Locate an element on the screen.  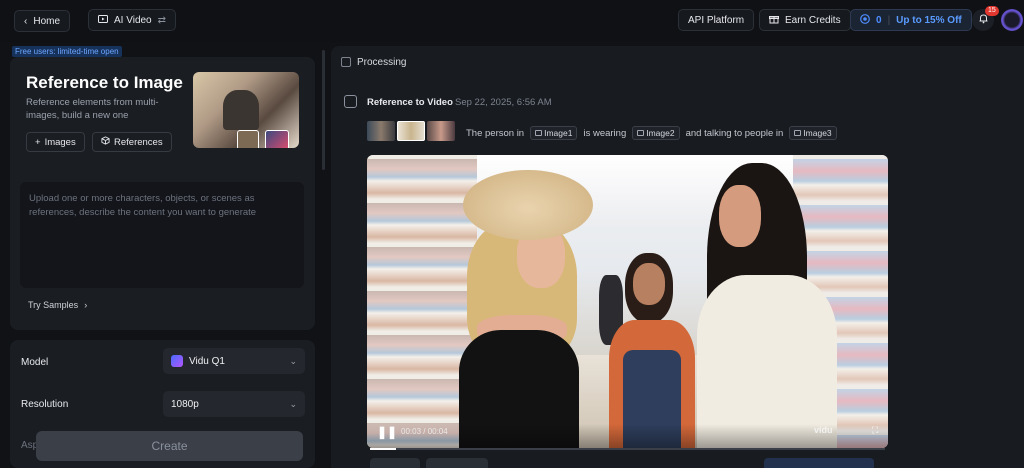
earn-credits-button: Earn Credits is located at coordinates (805, 20).